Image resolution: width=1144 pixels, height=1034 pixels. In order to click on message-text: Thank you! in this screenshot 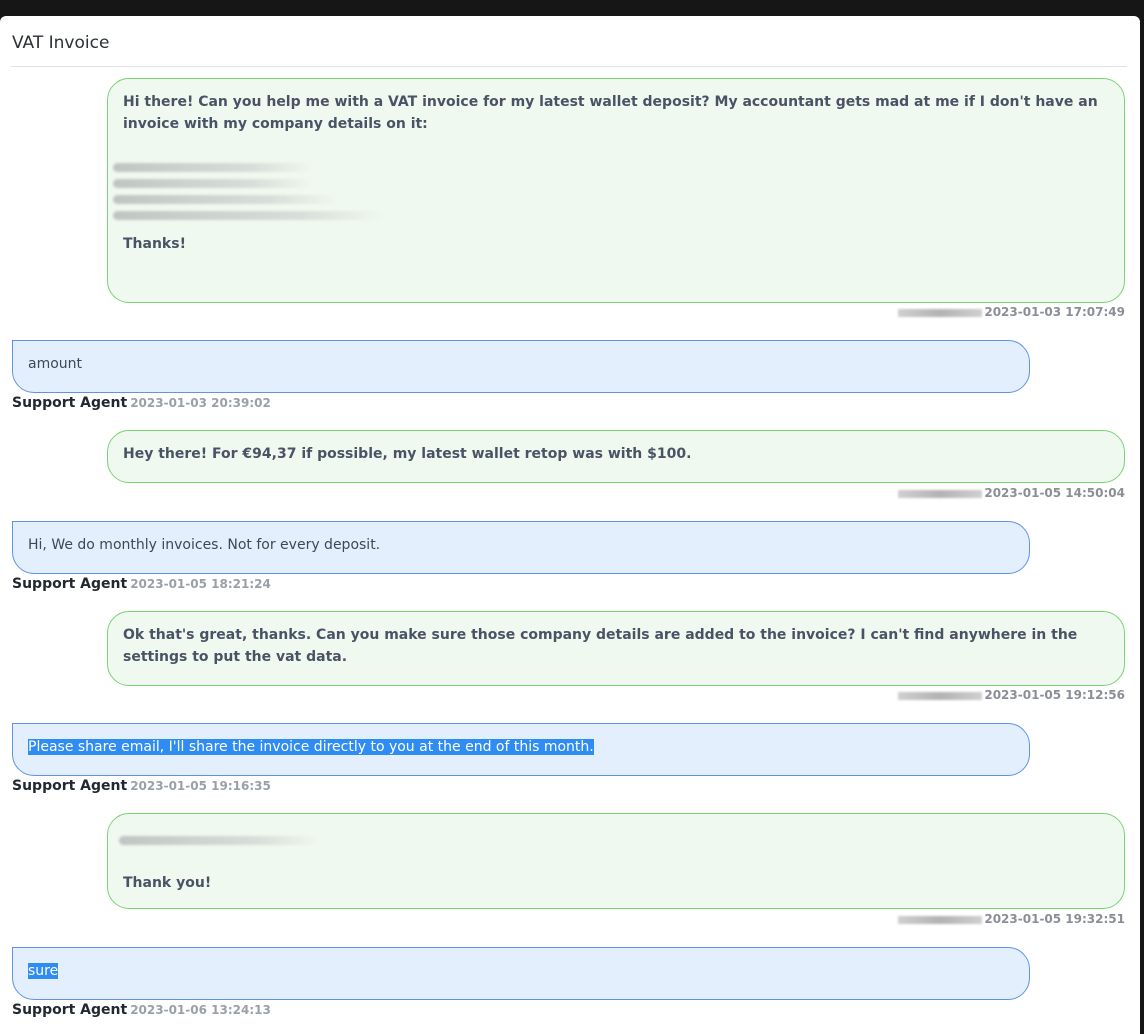, I will do `click(167, 883)`.